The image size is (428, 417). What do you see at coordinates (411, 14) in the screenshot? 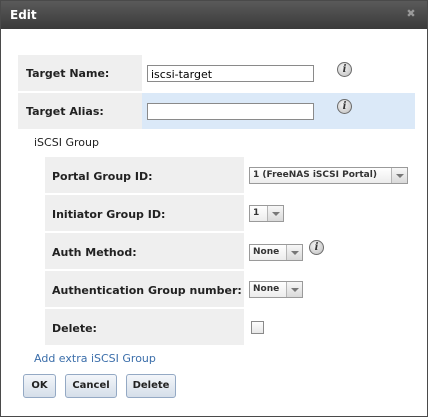
I see `close-icon: ✖` at bounding box center [411, 14].